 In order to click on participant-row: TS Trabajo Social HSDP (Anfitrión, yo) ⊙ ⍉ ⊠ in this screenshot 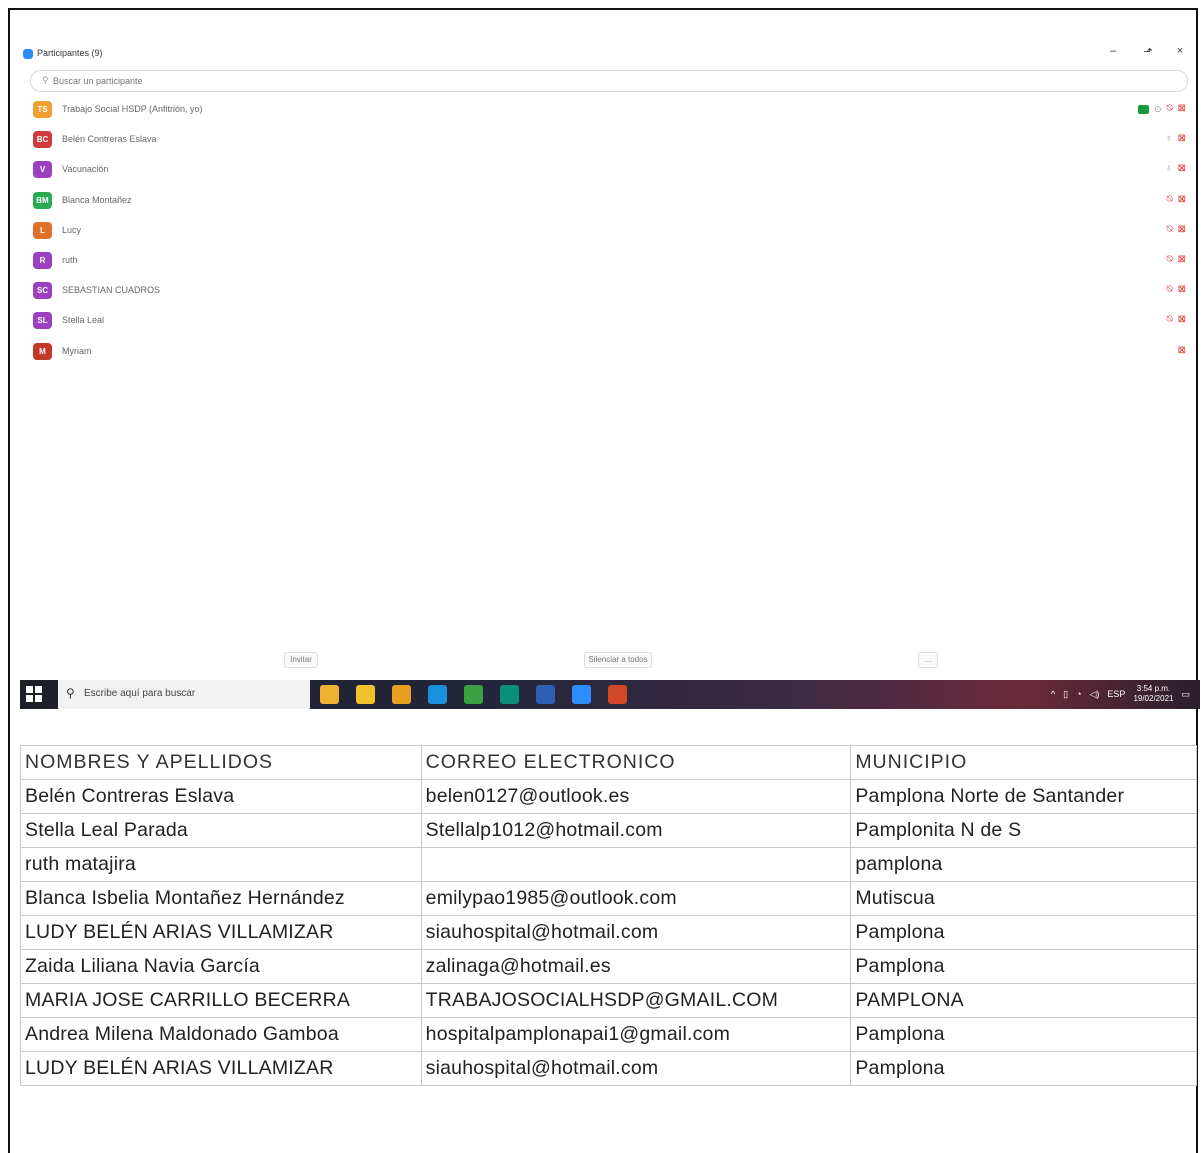, I will do `click(606, 115)`.